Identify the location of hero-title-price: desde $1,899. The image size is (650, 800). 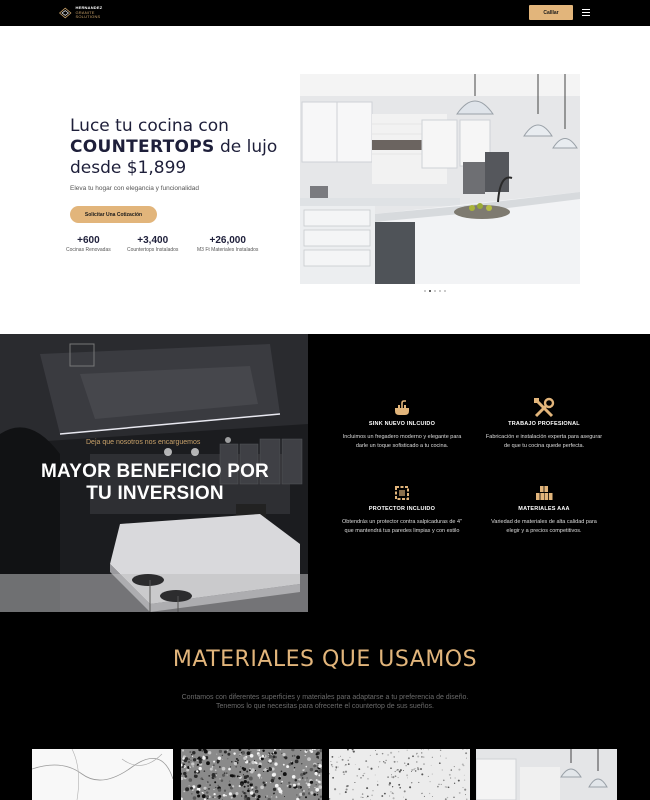
(128, 168).